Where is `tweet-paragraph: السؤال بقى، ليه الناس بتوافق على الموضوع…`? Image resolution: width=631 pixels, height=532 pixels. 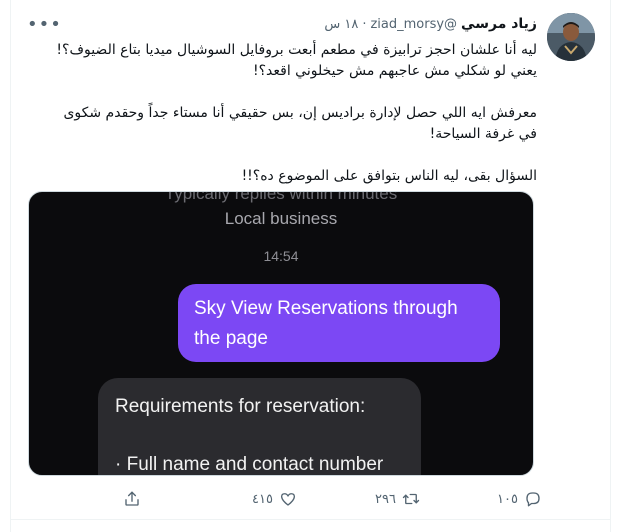
tweet-paragraph: السؤال بقى، ليه الناس بتوافق على الموضوع… is located at coordinates (389, 176).